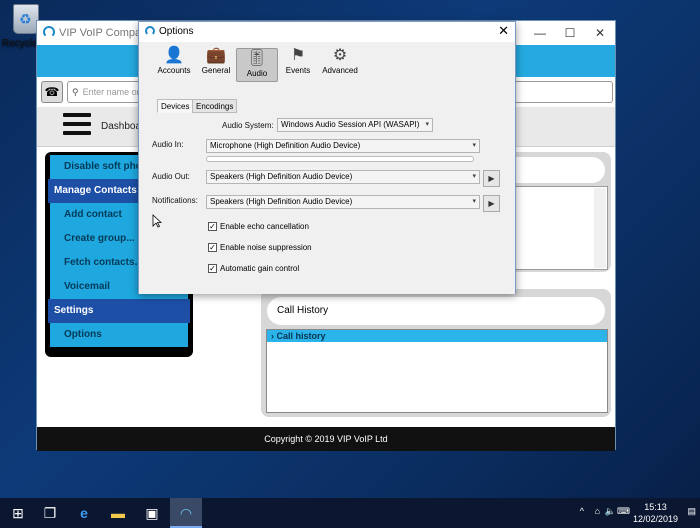 Image resolution: width=700 pixels, height=528 pixels. I want to click on audio-system-select: Windows Audio Session API (WASAPI) ▾, so click(355, 125).